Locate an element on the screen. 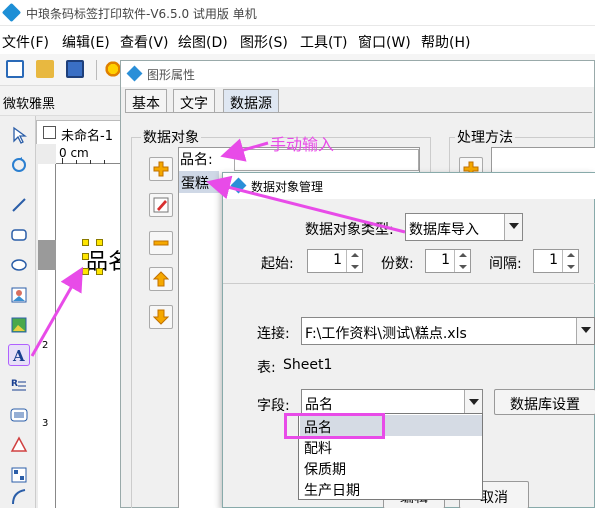 The width and height of the screenshot is (595, 508). copies-label: 份数: is located at coordinates (397, 264).